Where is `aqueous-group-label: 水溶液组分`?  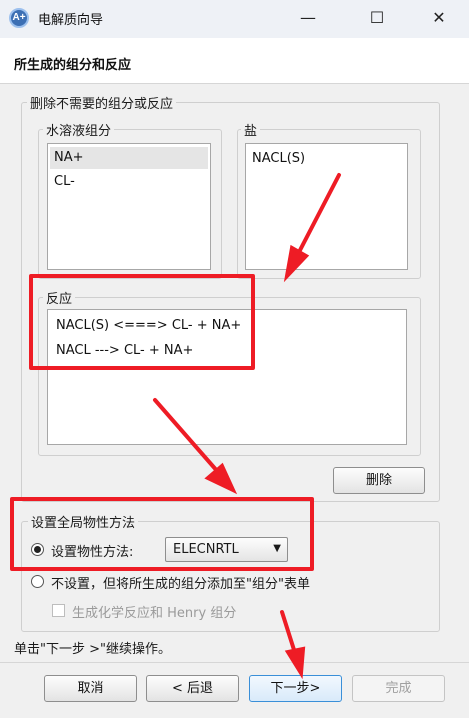 aqueous-group-label: 水溶液组分 is located at coordinates (79, 129).